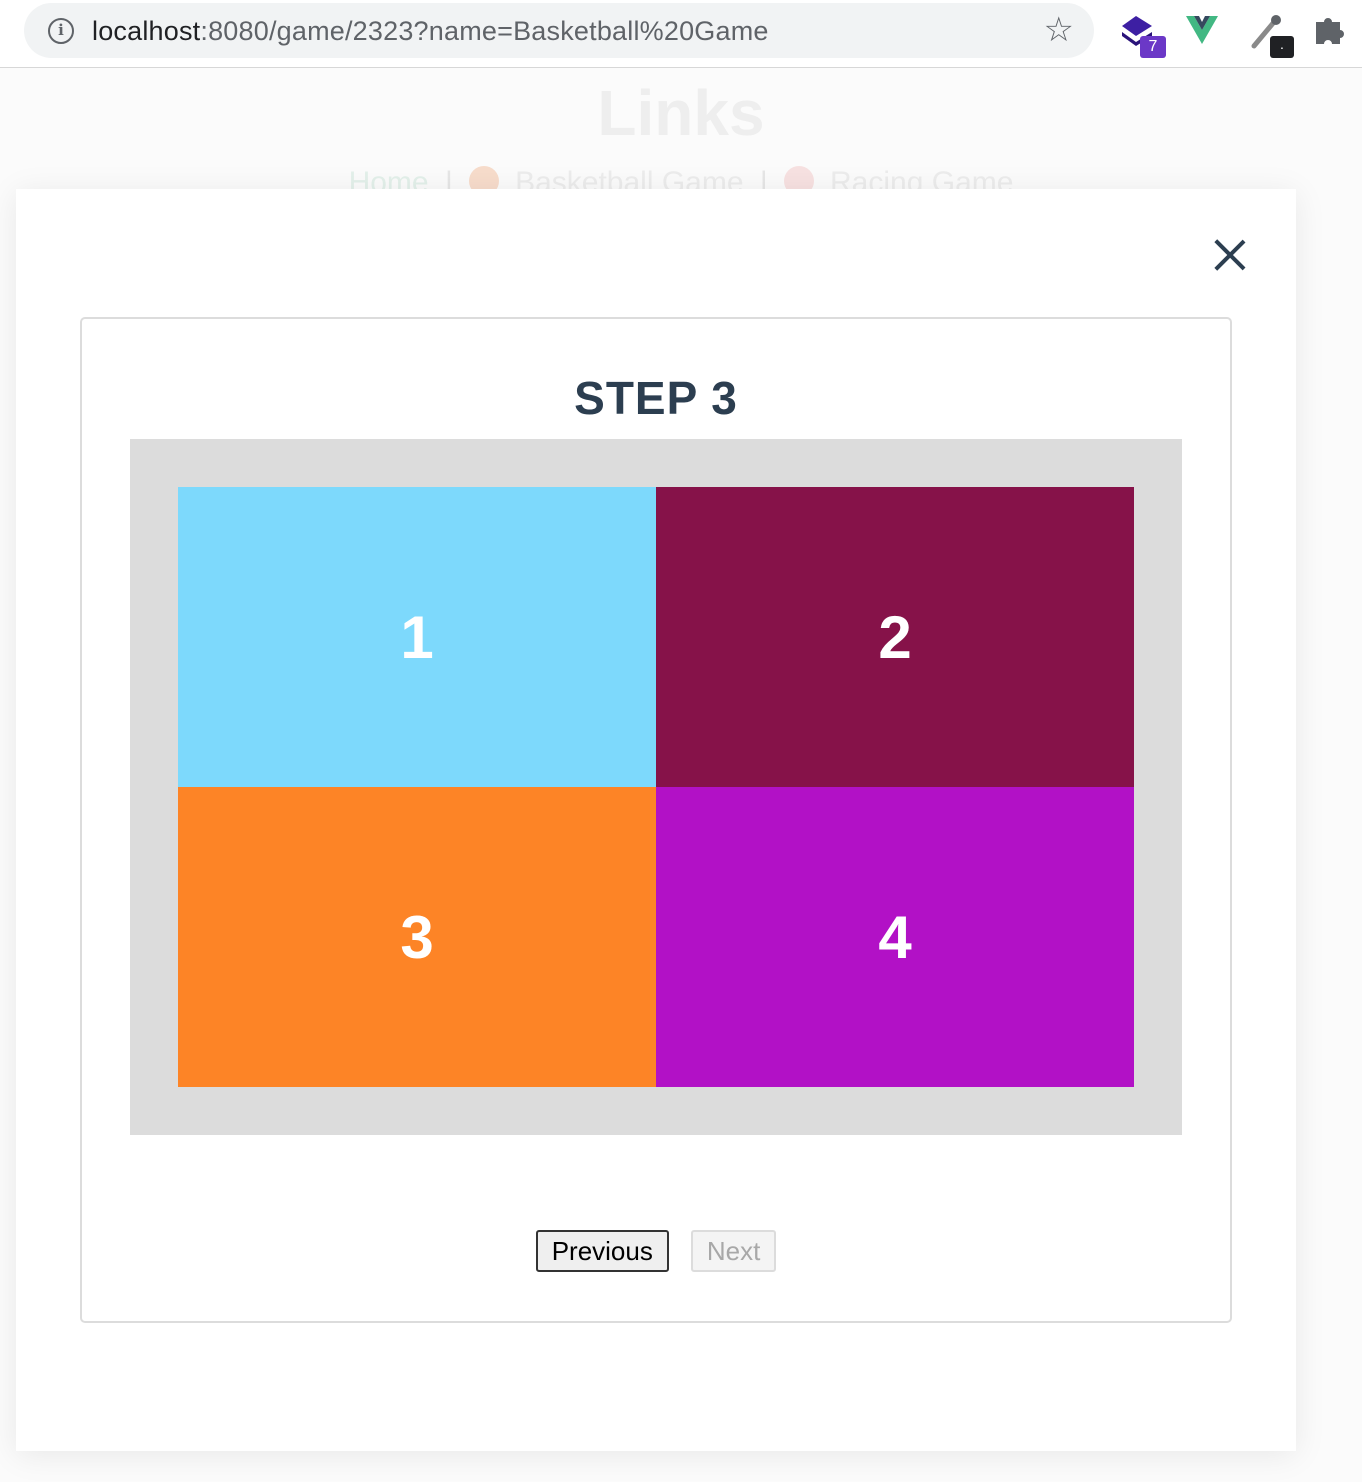 This screenshot has width=1362, height=1482. I want to click on vue-devtools-icon, so click(1204, 35).